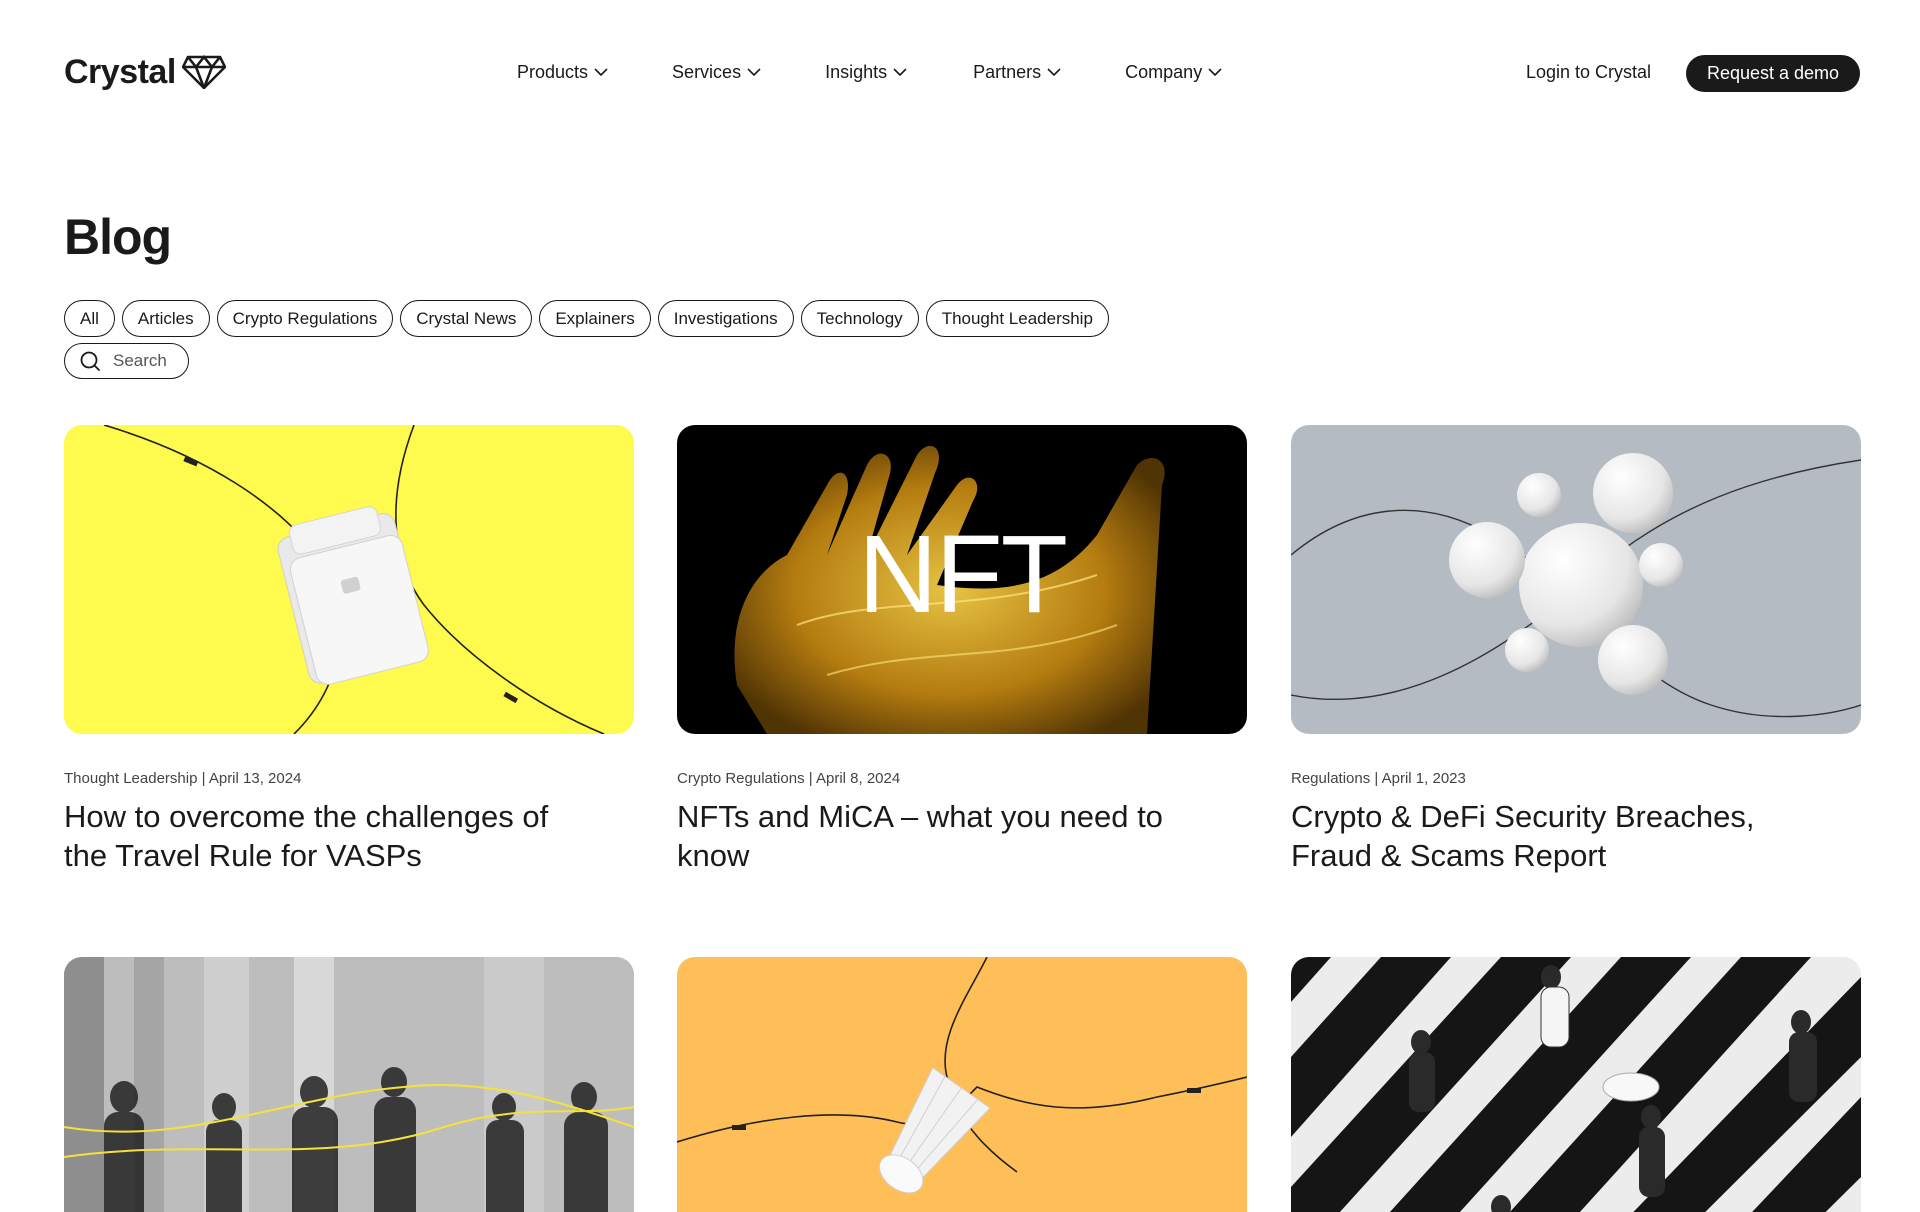  I want to click on filter-explainers: Explainers, so click(595, 318).